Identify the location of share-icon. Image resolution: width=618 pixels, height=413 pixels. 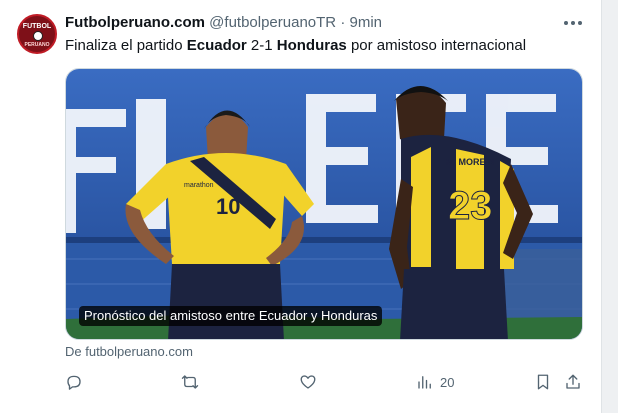
(573, 381).